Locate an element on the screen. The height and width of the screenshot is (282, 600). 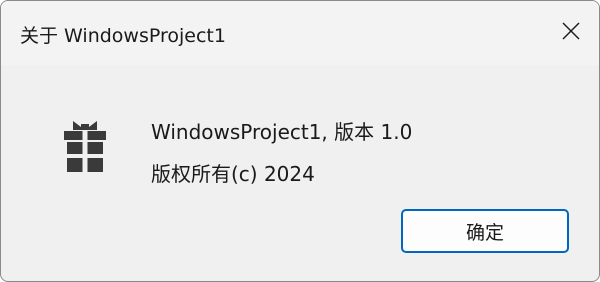
ok-button: 确定 is located at coordinates (485, 231).